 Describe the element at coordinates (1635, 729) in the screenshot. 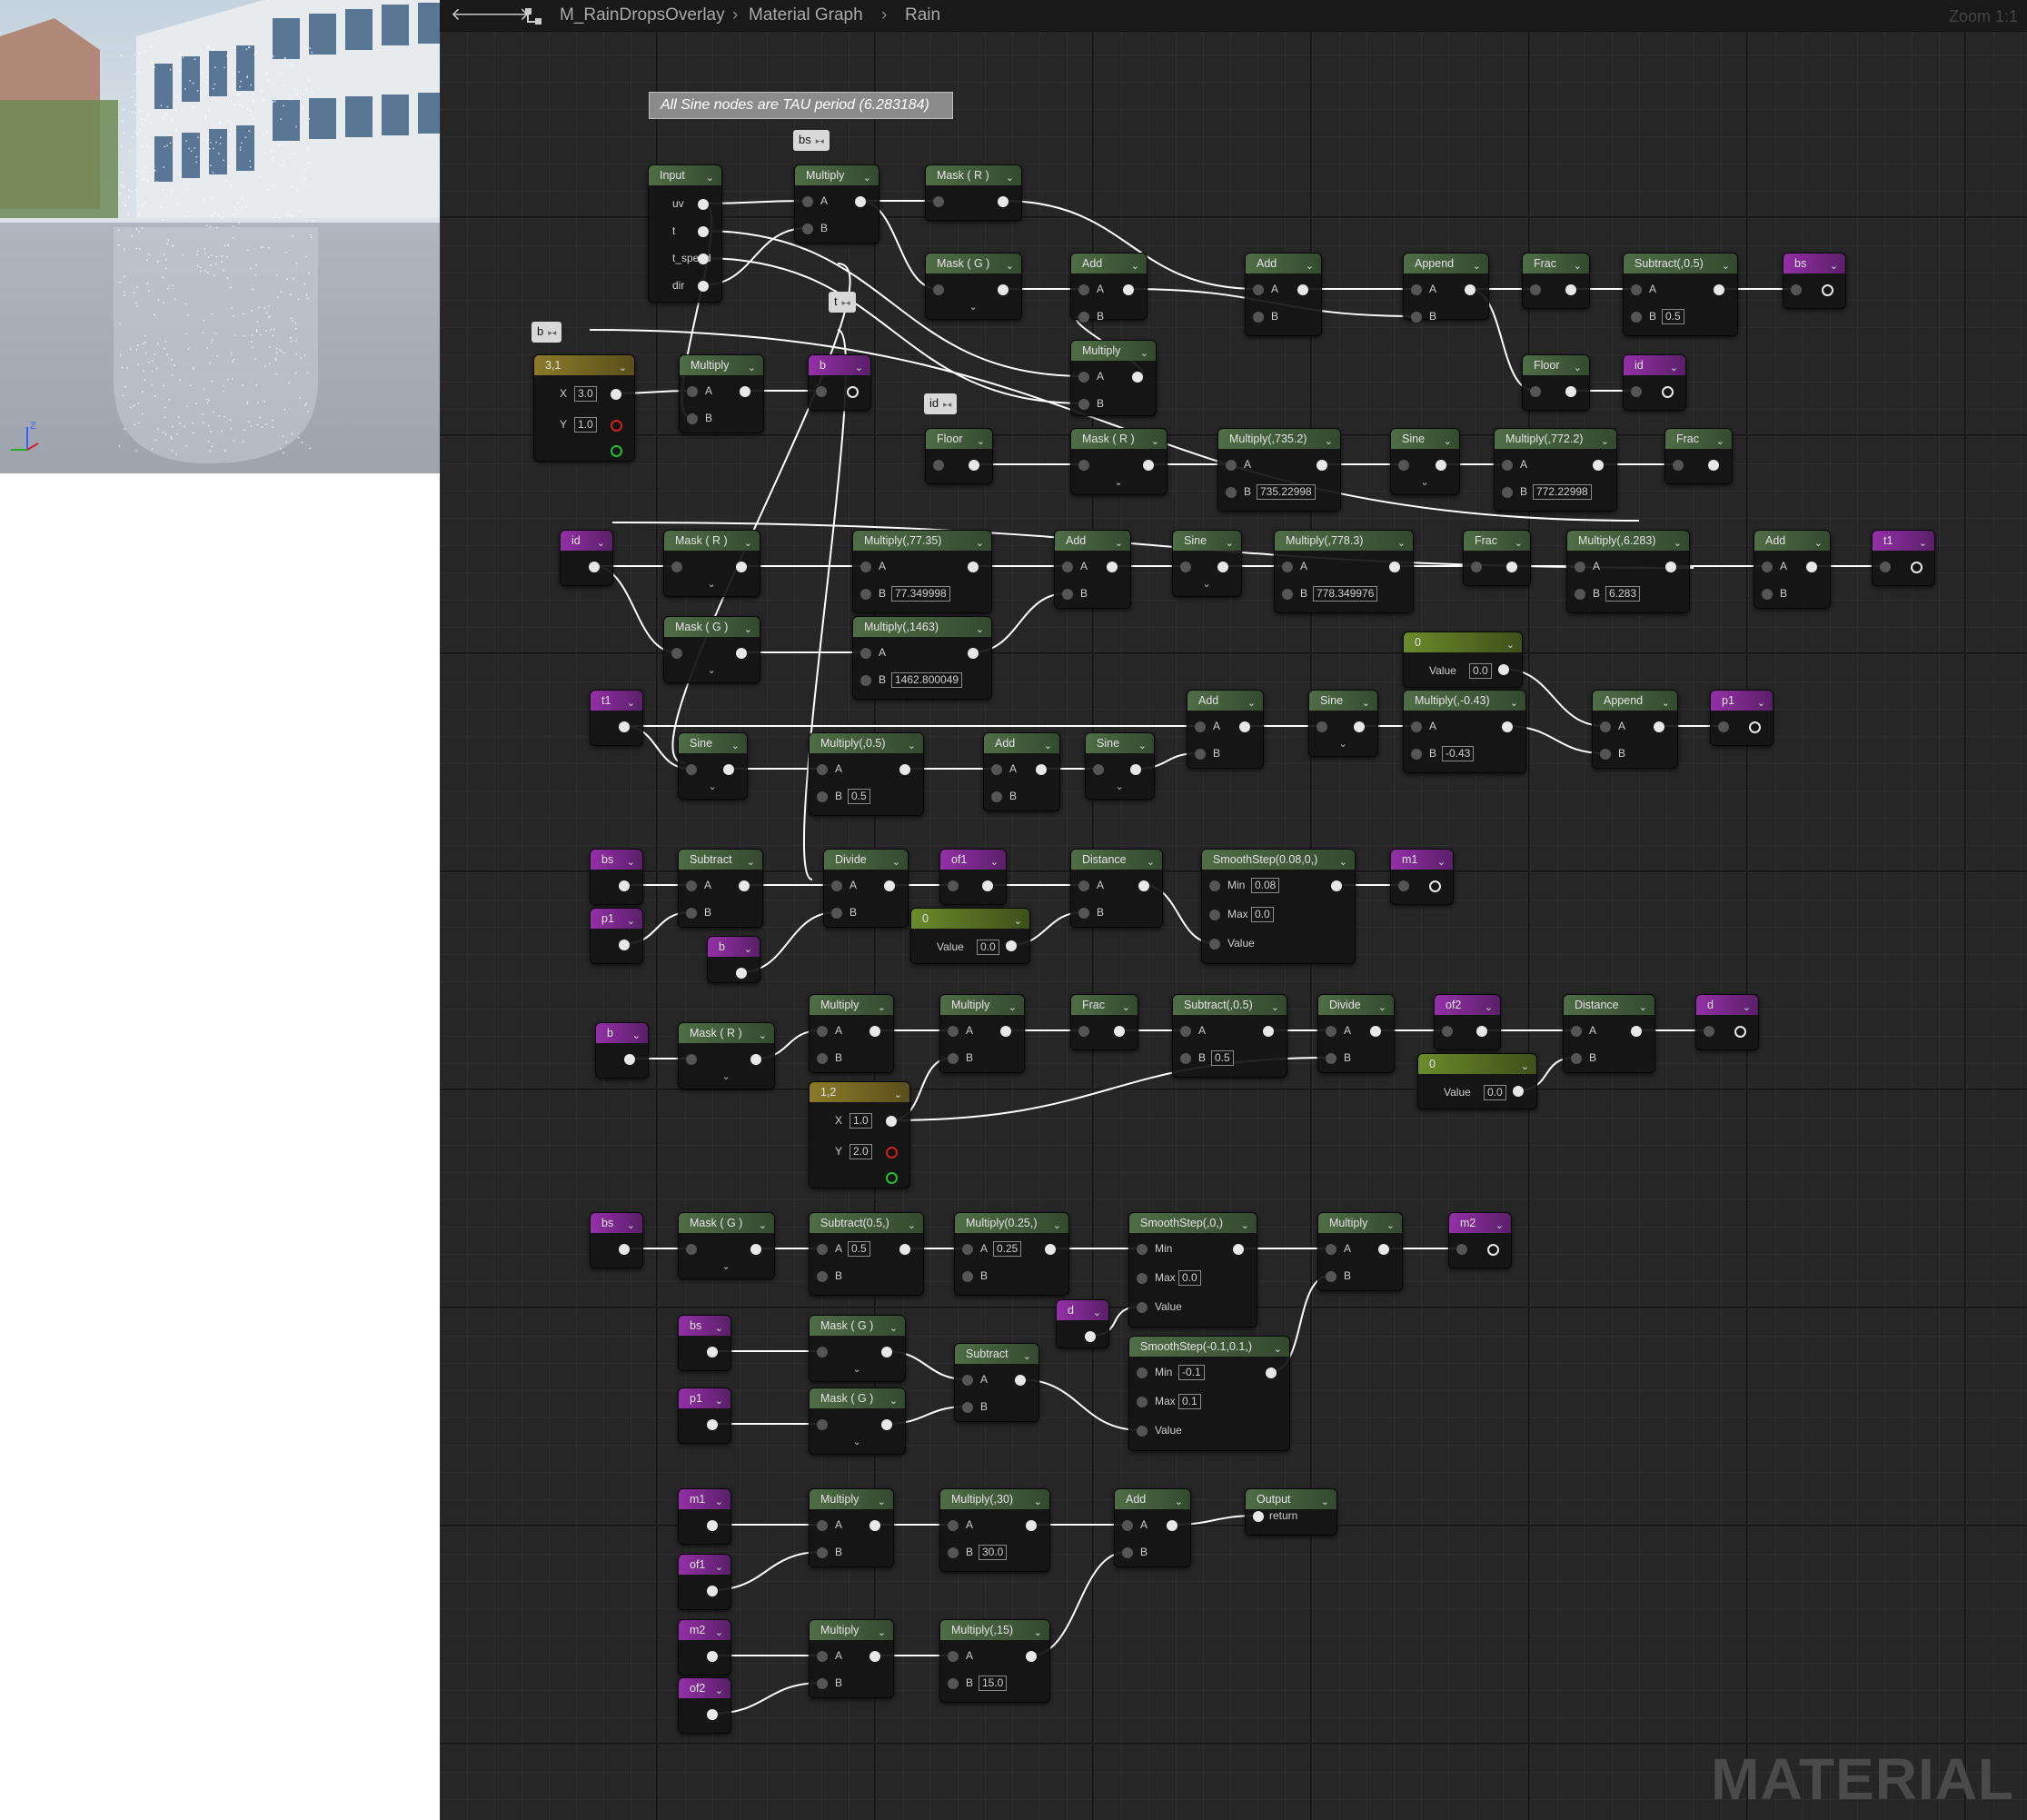

I see `node-append2: Append ⌄ A B` at that location.